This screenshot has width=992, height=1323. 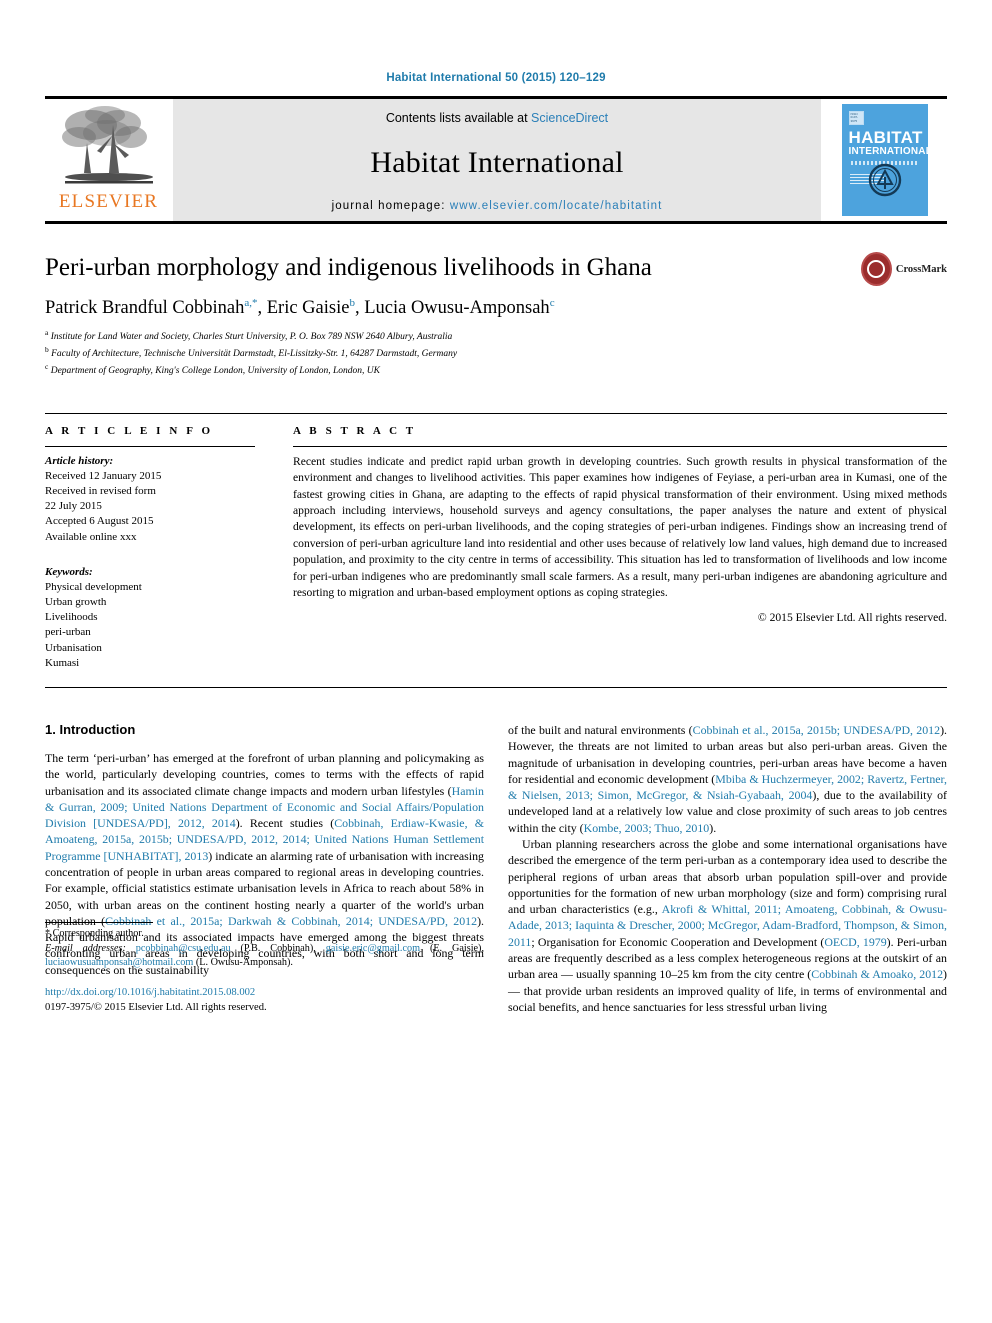 What do you see at coordinates (47, 349) in the screenshot?
I see `affiliation-mark: b` at bounding box center [47, 349].